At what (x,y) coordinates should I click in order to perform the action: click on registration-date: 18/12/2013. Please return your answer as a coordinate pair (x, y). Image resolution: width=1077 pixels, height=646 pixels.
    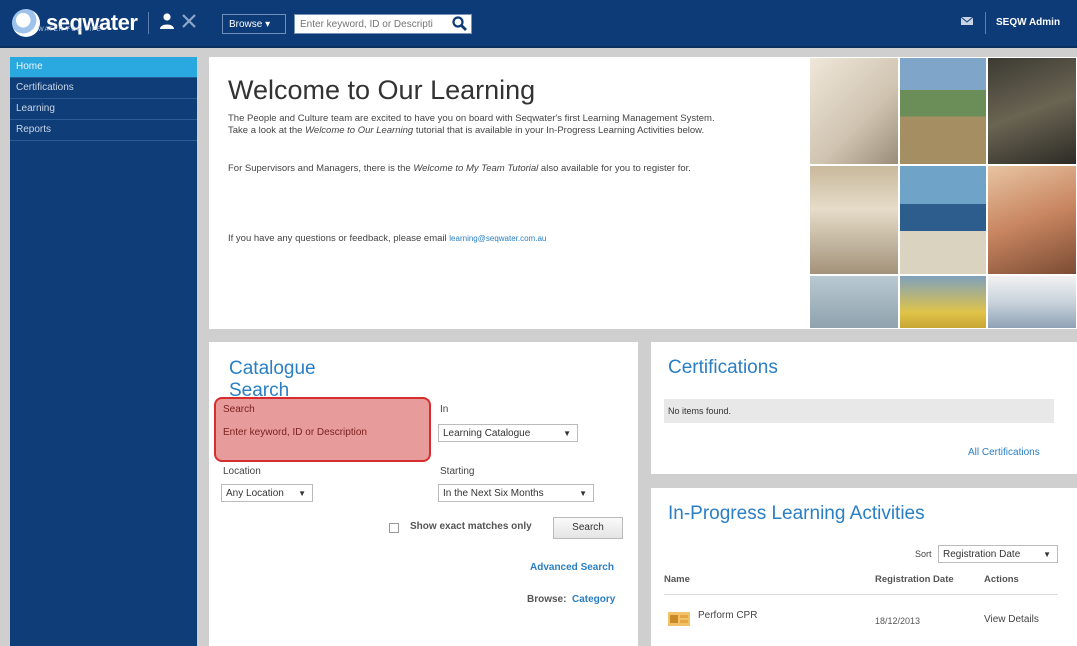
    Looking at the image, I should click on (898, 621).